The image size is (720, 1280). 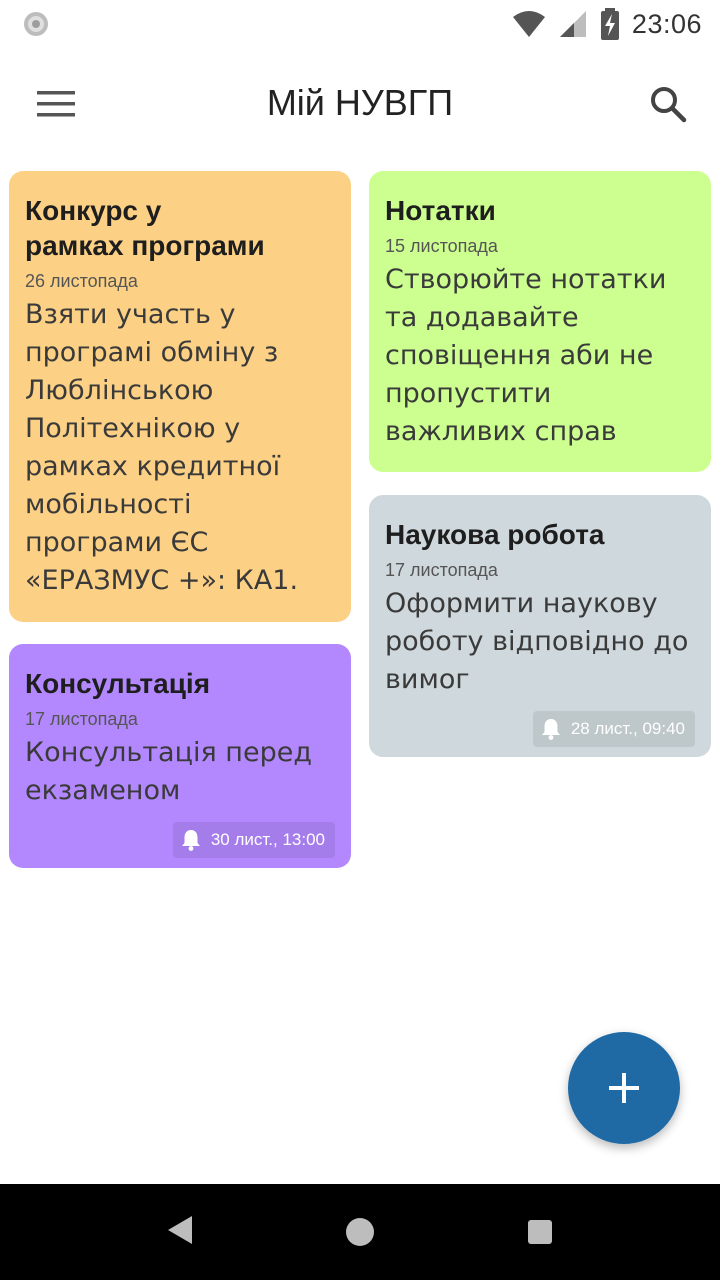 I want to click on reminder-chip: 28 лист., 09:40, so click(x=613, y=729).